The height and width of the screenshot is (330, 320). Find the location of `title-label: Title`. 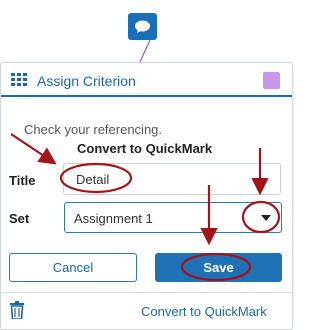

title-label: Title is located at coordinates (22, 180).